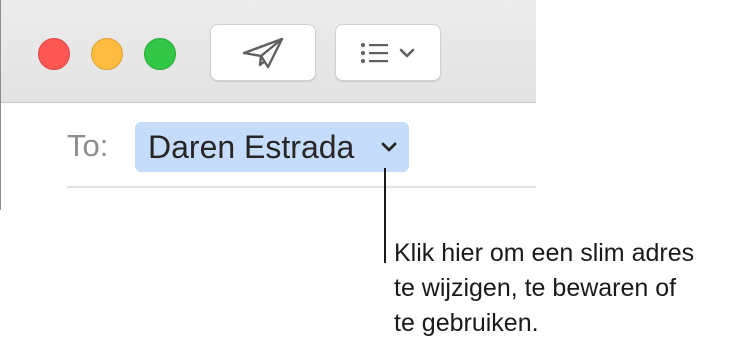  What do you see at coordinates (251, 147) in the screenshot?
I see `recipient-name: Daren Estrada` at bounding box center [251, 147].